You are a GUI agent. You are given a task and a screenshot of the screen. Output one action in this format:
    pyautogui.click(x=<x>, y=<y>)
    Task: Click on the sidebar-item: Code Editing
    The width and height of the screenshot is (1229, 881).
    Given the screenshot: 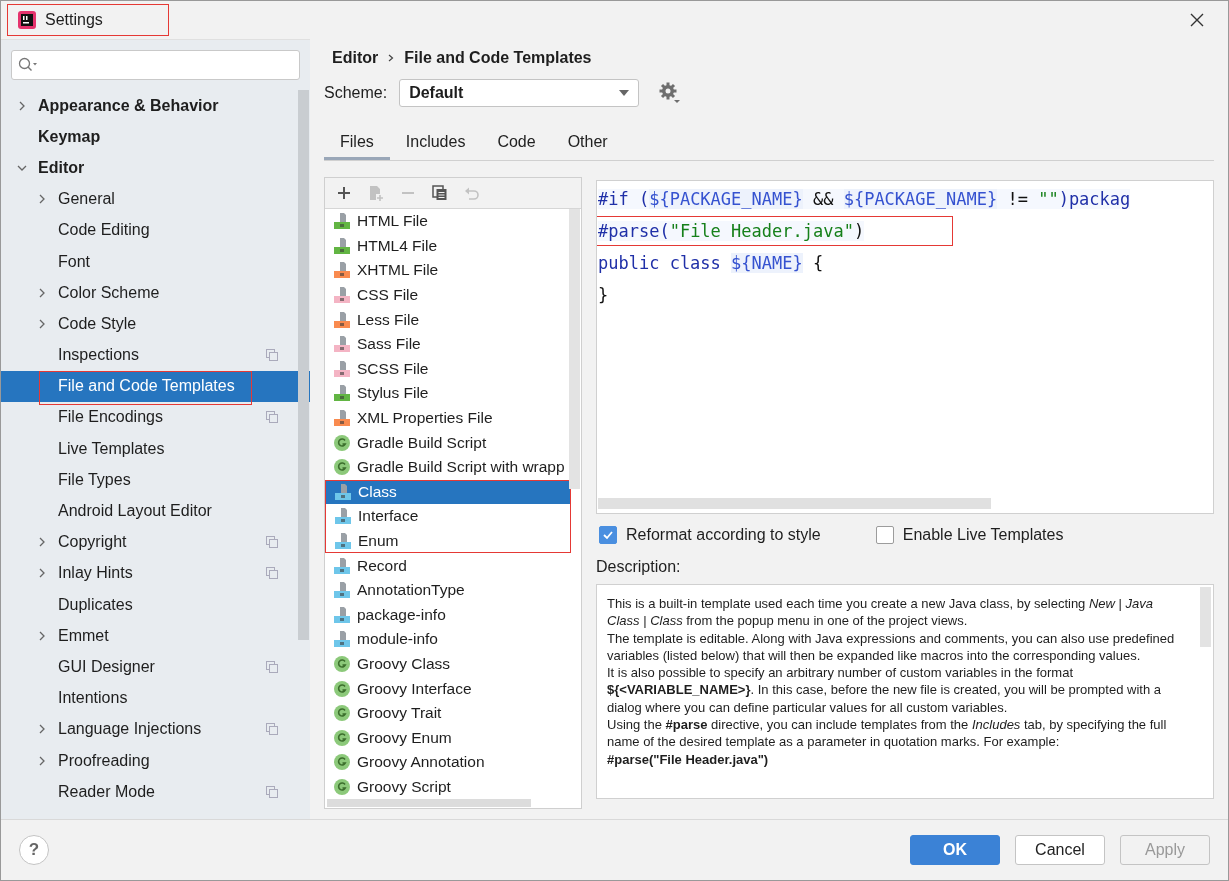 What is the action you would take?
    pyautogui.click(x=155, y=230)
    